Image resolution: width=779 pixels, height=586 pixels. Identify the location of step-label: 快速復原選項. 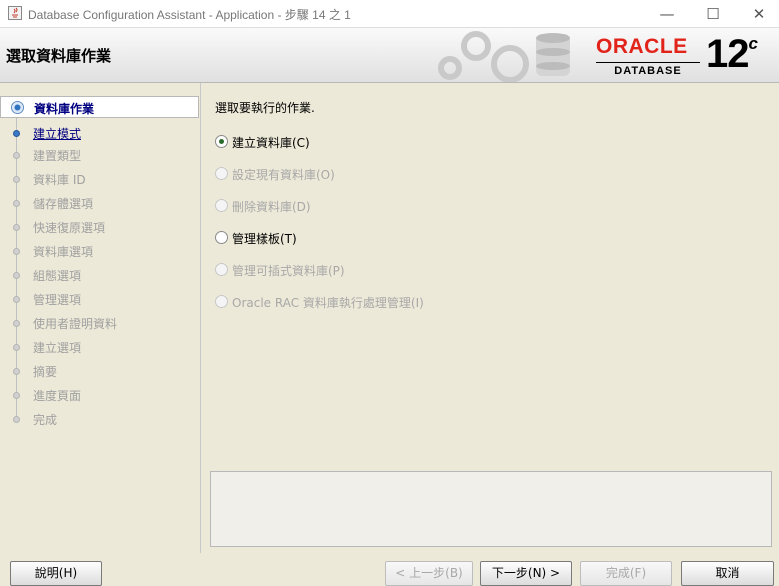
(69, 228).